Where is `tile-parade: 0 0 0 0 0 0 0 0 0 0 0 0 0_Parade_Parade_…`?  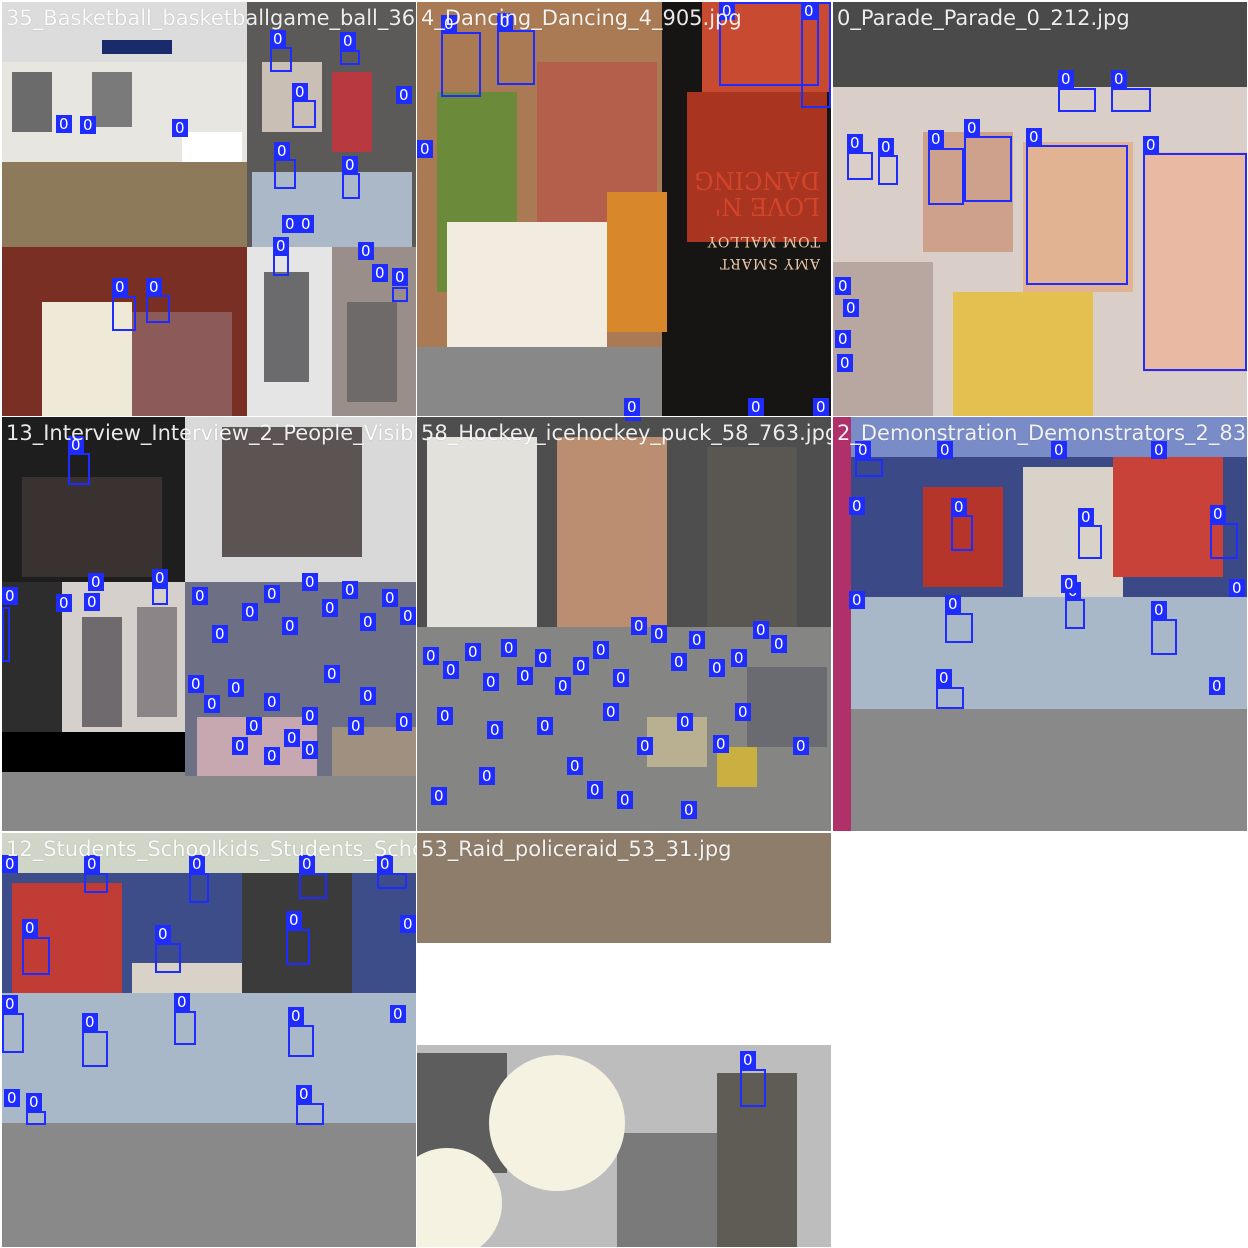
tile-parade: 0 0 0 0 0 0 0 0 0 0 0 0 0_Parade_Parade_… is located at coordinates (1040, 209).